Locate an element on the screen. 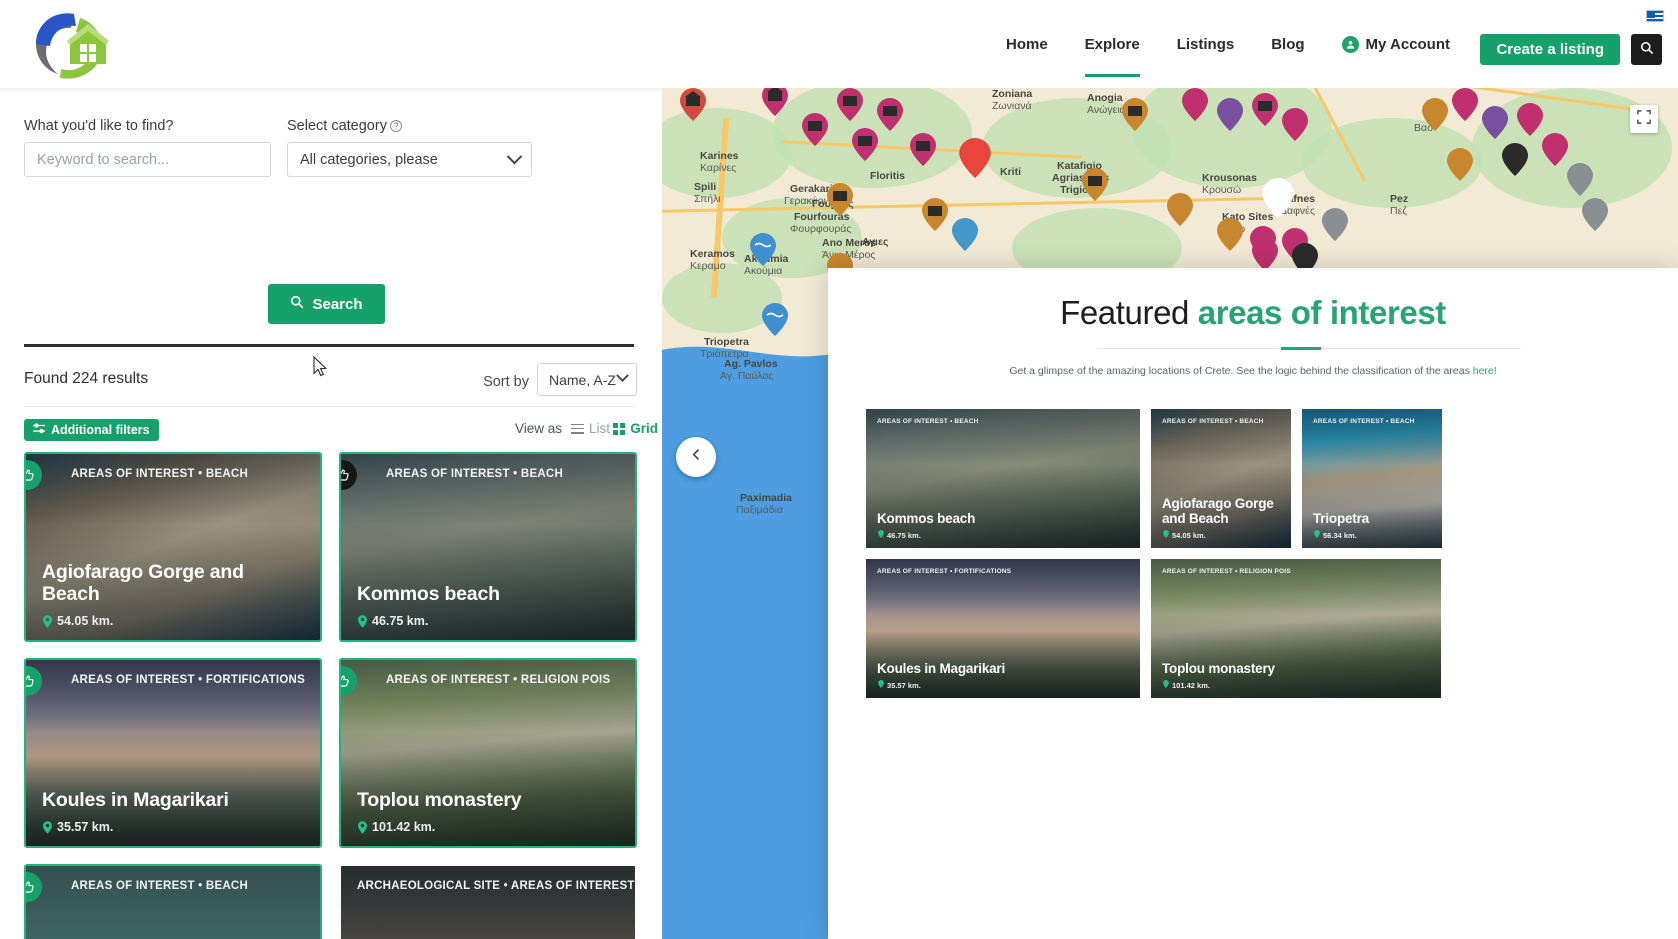 The width and height of the screenshot is (1678, 939). view-as-label: View as is located at coordinates (538, 428).